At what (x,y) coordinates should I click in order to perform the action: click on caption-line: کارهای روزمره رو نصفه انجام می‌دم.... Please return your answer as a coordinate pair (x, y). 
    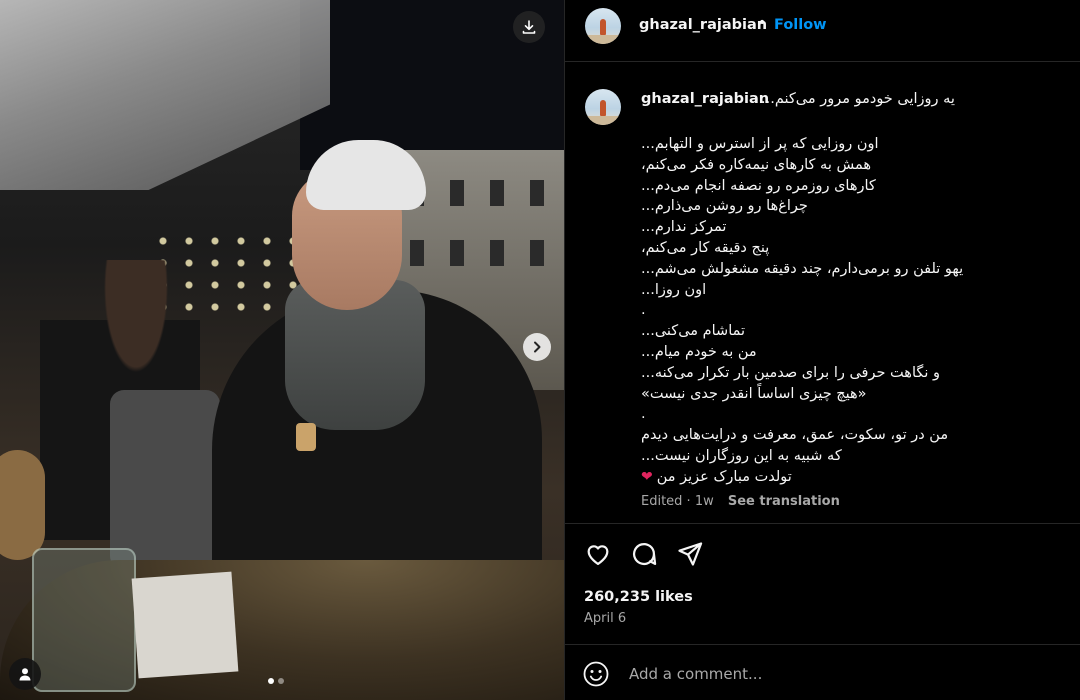
    Looking at the image, I should click on (851, 186).